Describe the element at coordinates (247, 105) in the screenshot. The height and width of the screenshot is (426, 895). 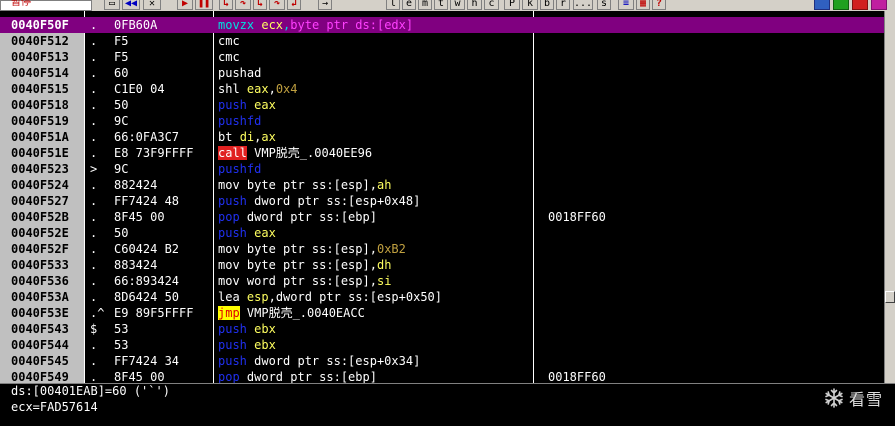
I see `row-instruction: push eax` at that location.